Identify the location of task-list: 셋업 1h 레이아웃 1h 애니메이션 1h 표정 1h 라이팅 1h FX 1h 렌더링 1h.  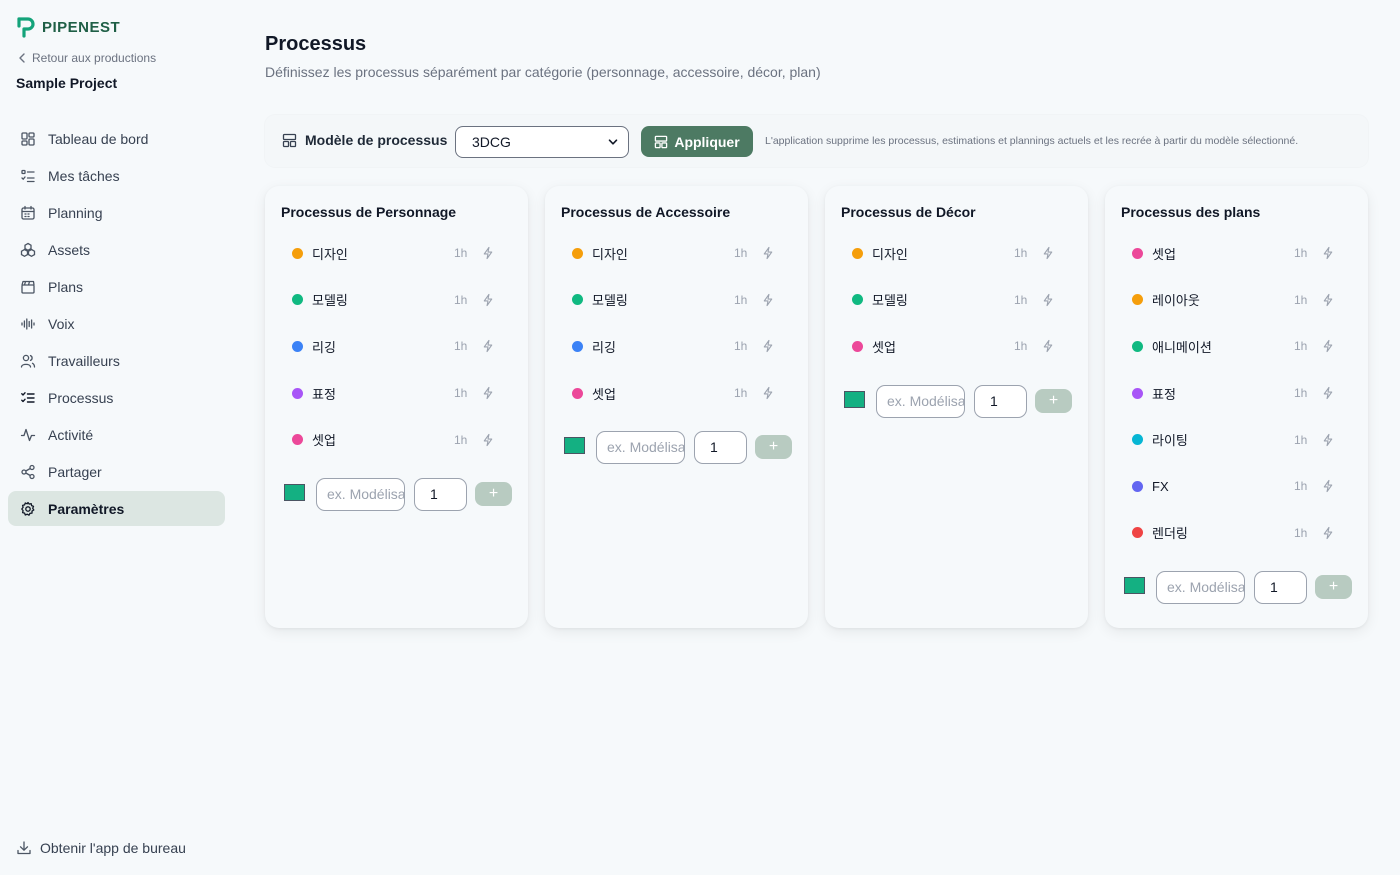
(1237, 393).